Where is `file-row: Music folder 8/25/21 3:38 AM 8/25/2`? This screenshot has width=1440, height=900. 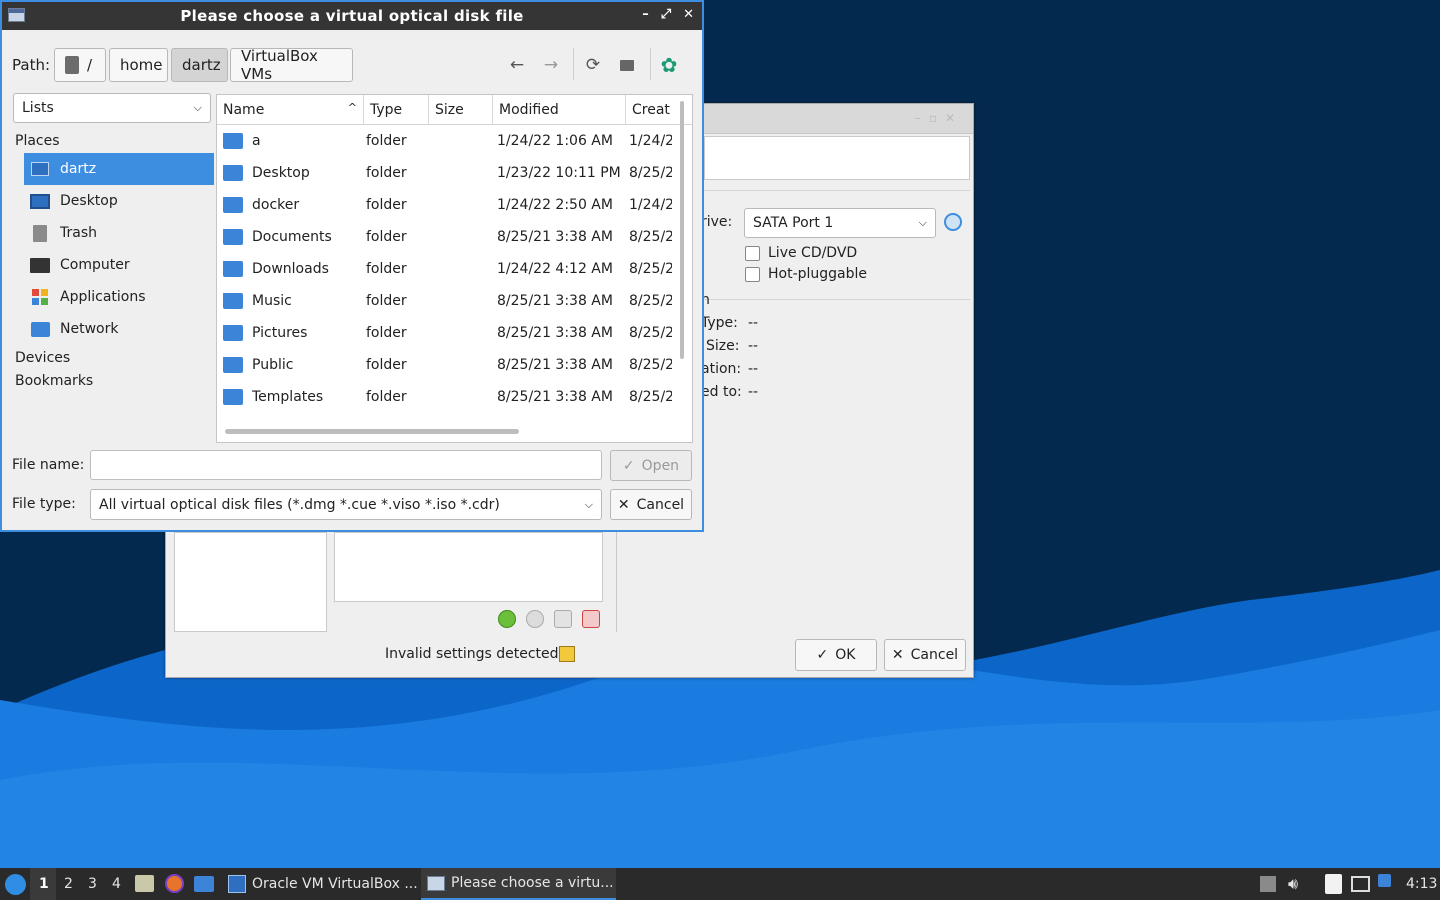 file-row: Music folder 8/25/21 3:38 AM 8/25/2 is located at coordinates (454, 301).